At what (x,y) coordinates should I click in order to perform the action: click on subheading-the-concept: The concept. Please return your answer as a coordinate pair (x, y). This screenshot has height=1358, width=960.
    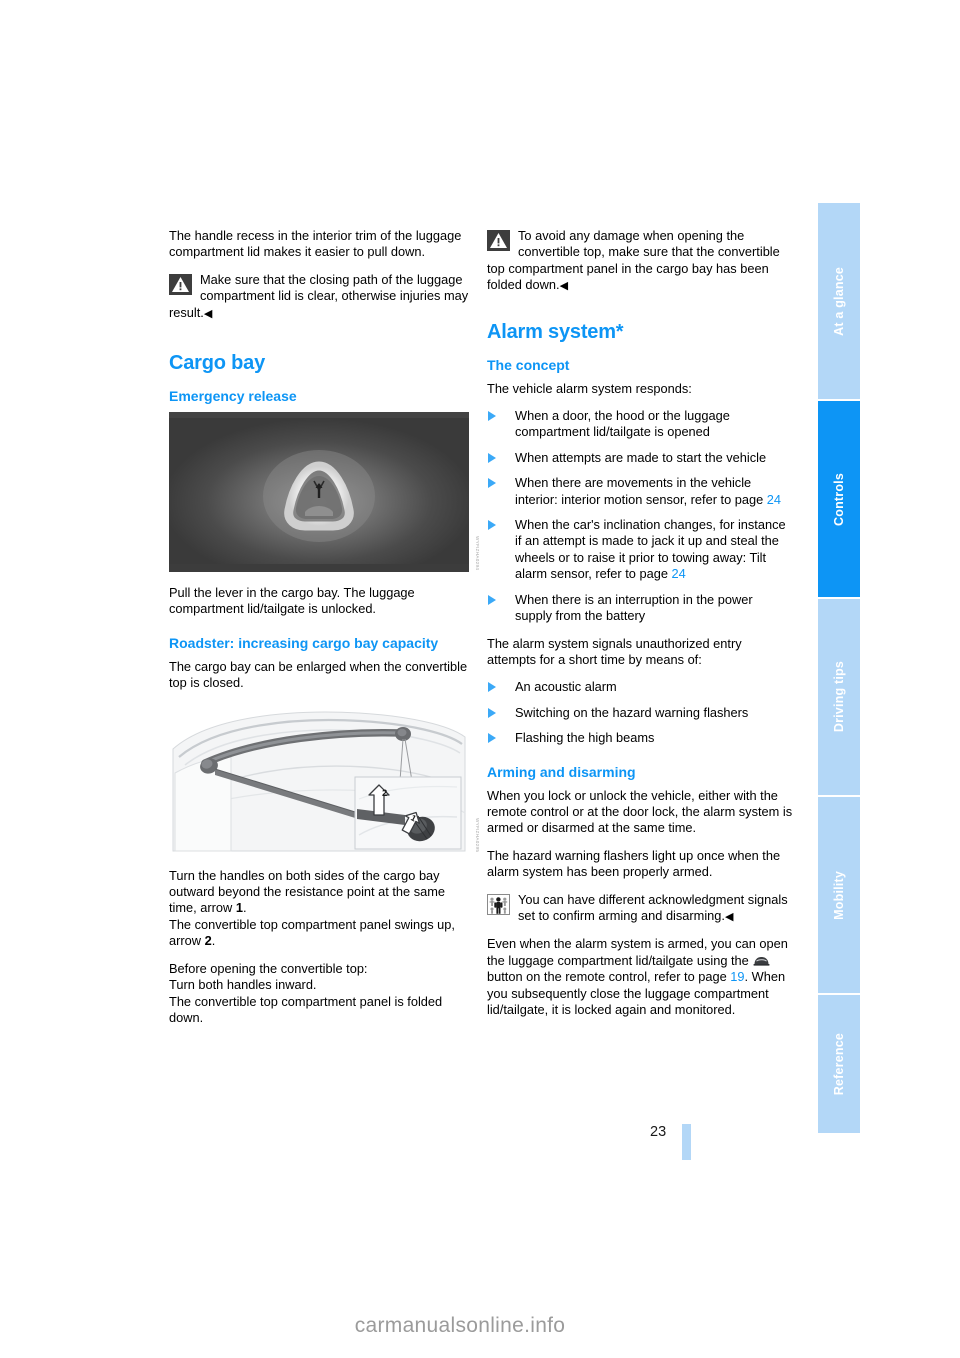
    Looking at the image, I should click on (528, 364).